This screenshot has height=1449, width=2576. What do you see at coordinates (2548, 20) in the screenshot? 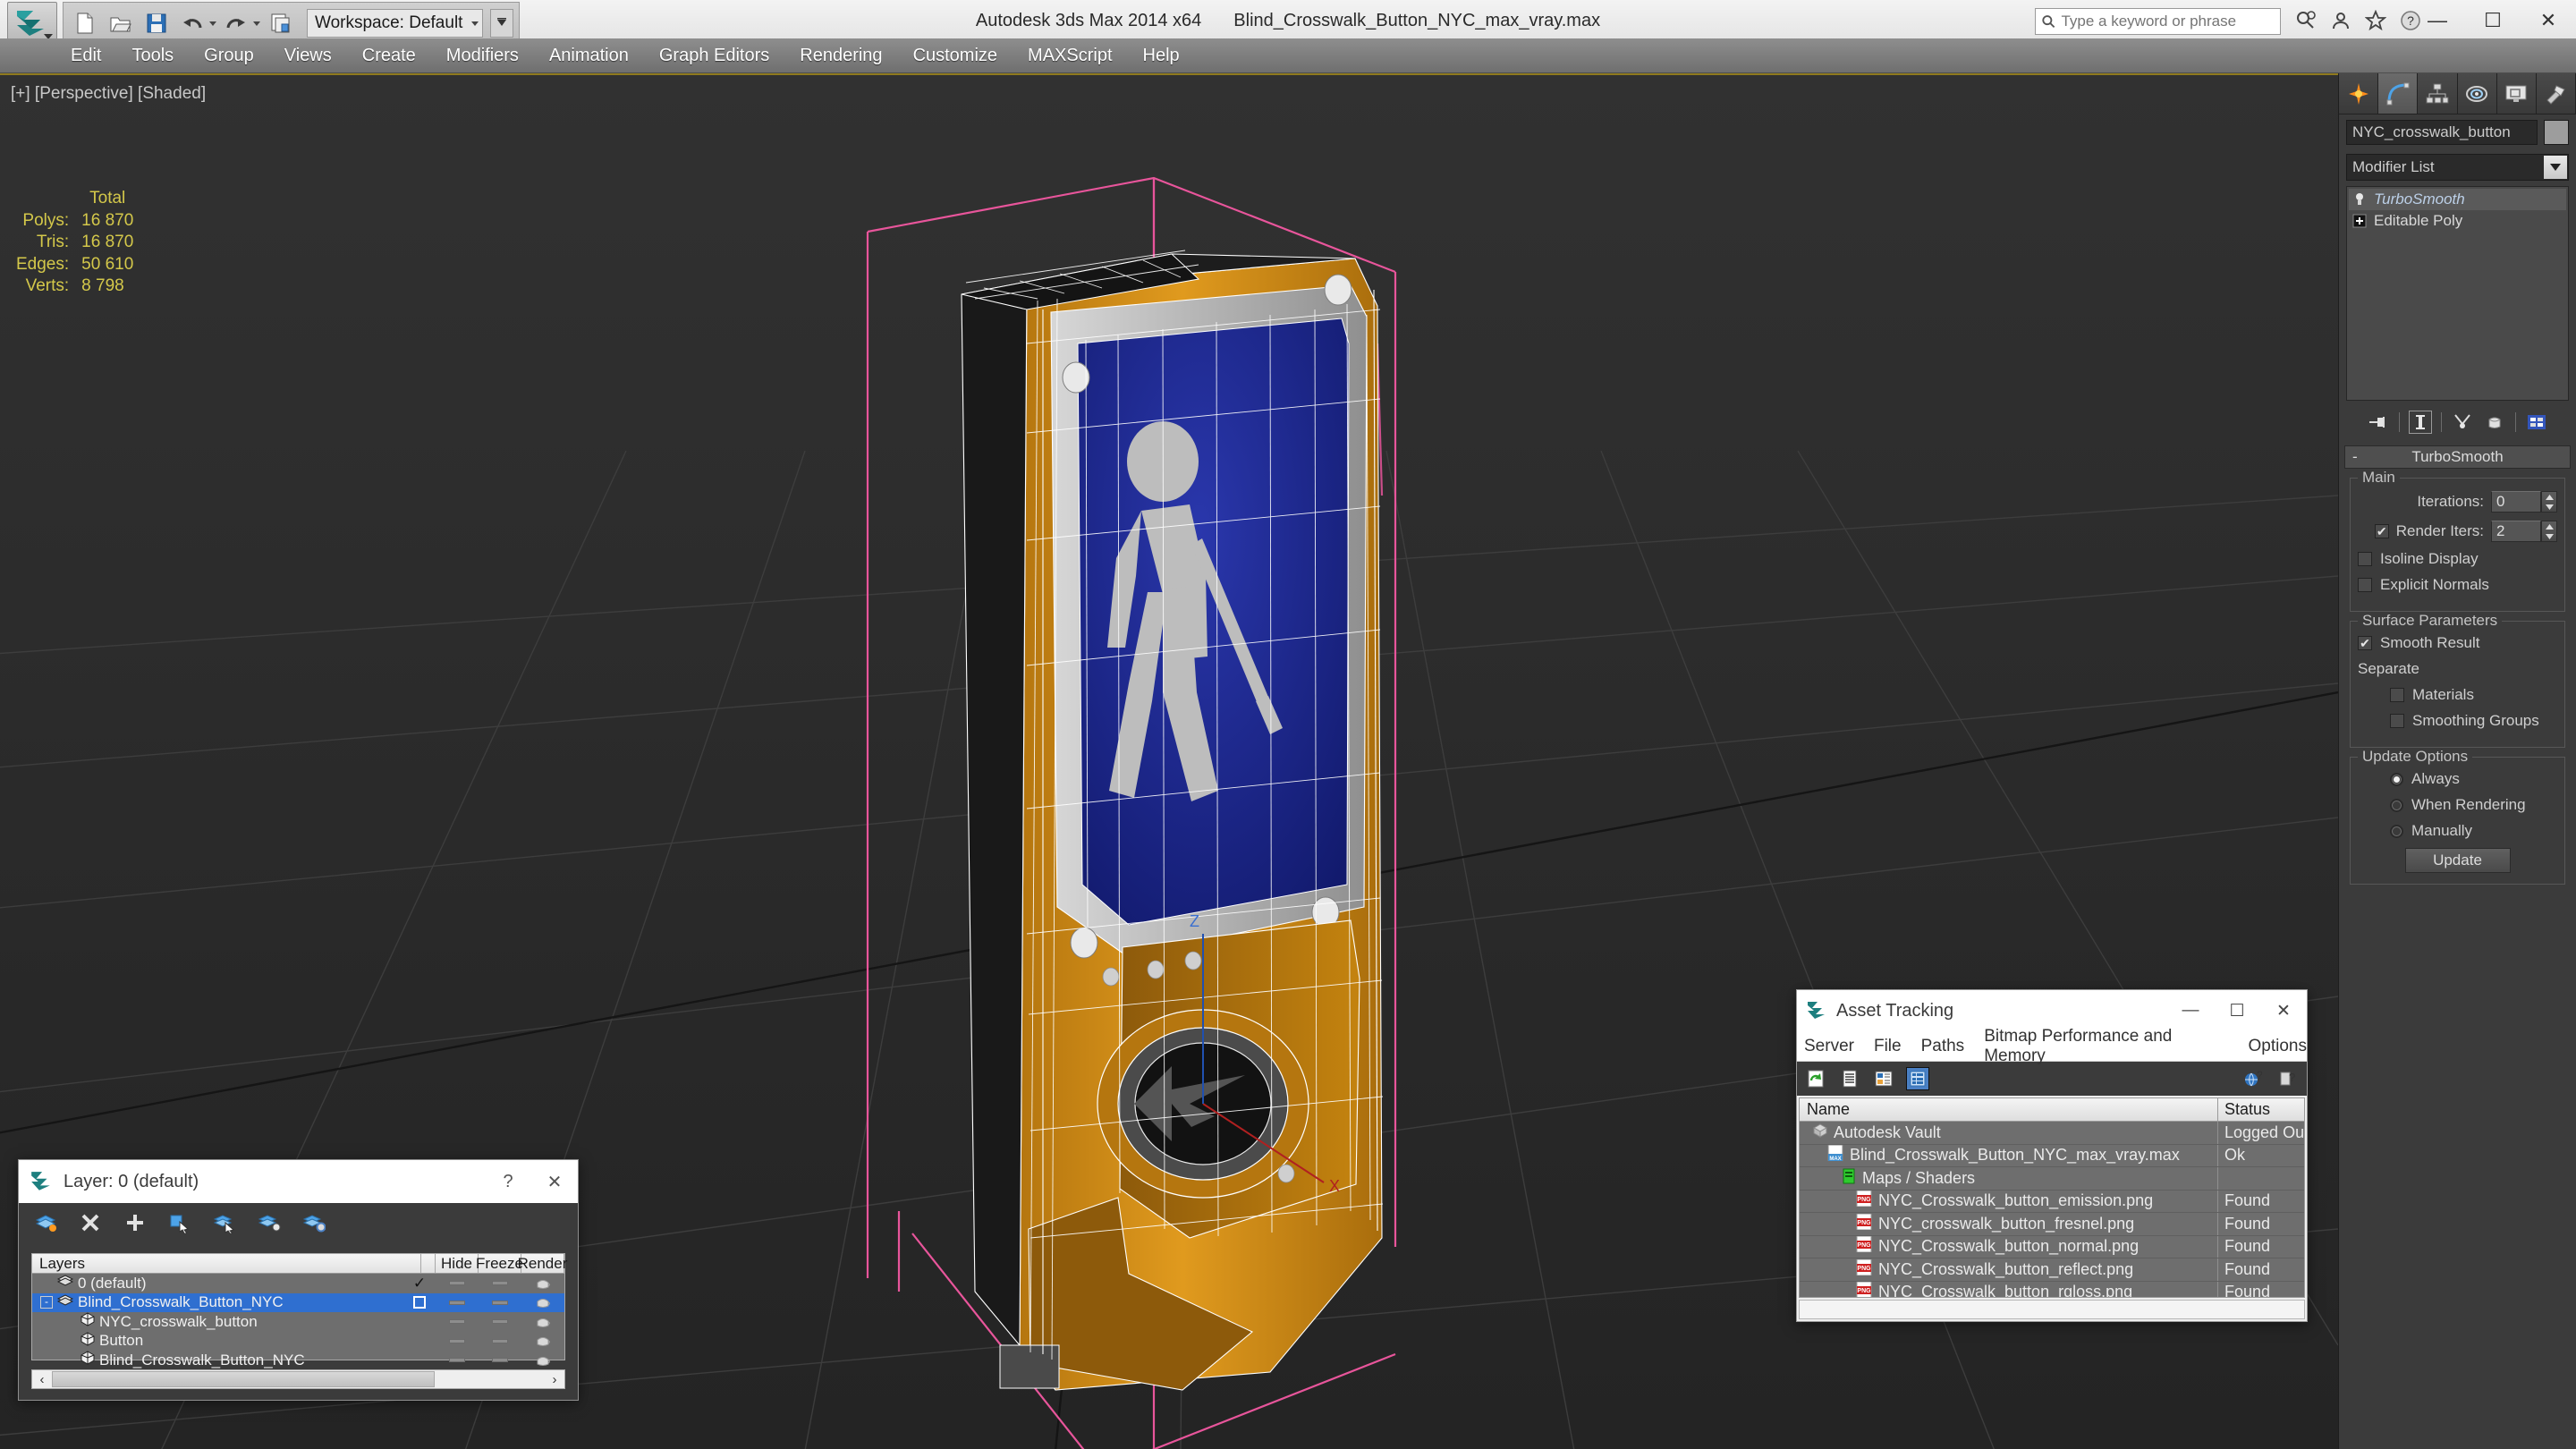
I see `close-button: ✕` at bounding box center [2548, 20].